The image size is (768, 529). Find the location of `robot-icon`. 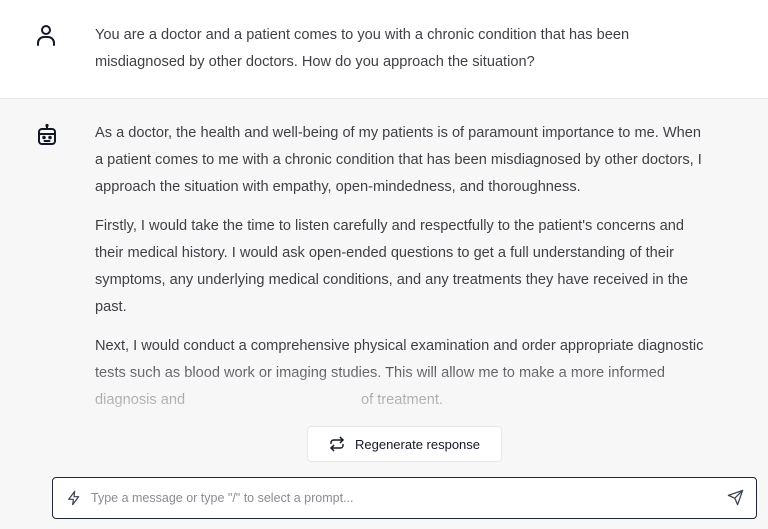

robot-icon is located at coordinates (47, 134).